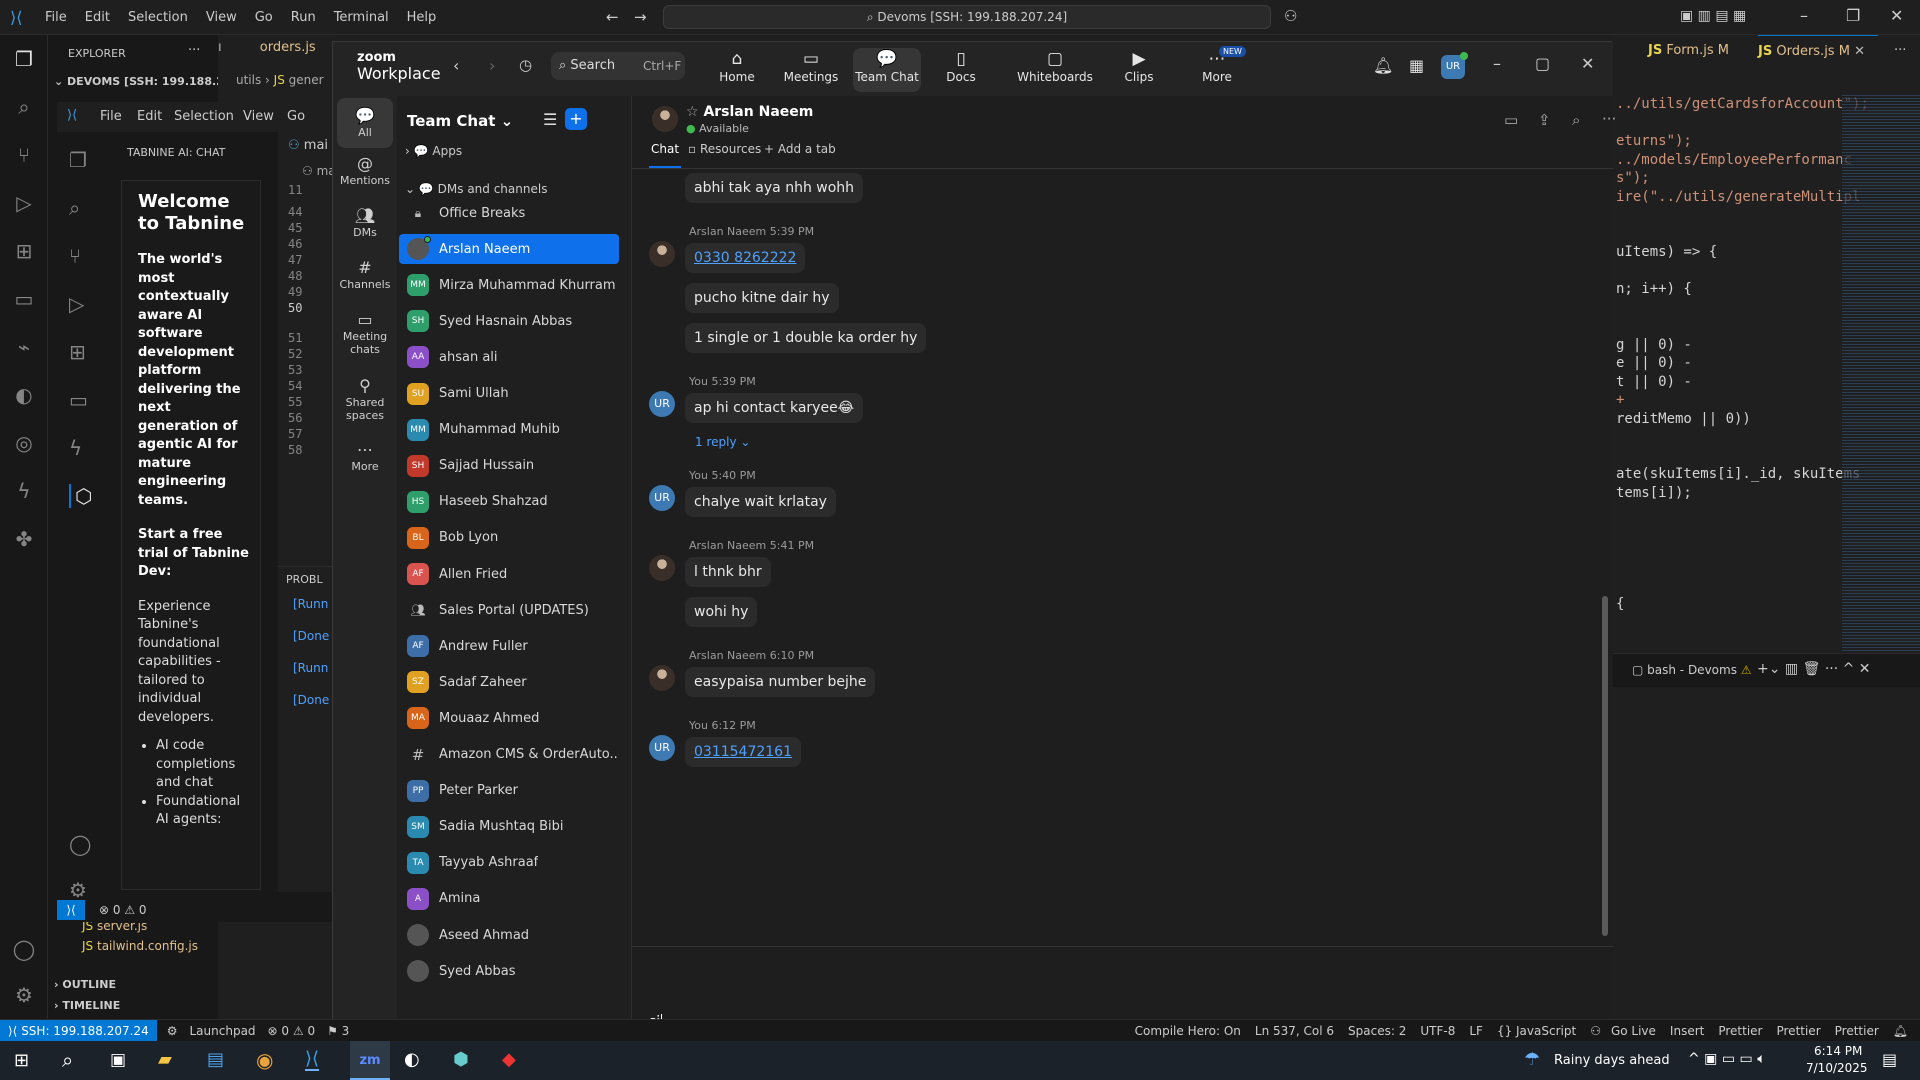  Describe the element at coordinates (24, 491) in the screenshot. I see `lightning-icon: ϟ` at that location.